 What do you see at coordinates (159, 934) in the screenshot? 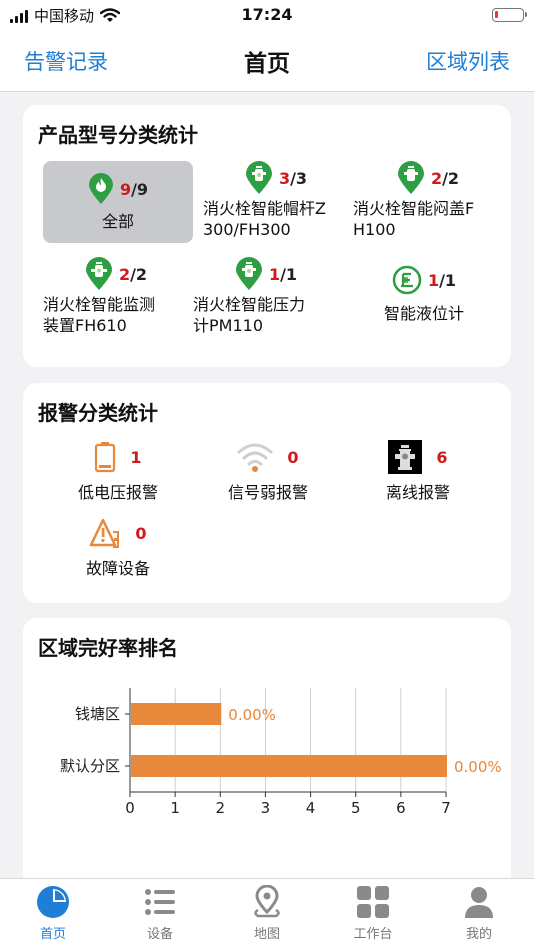
I see `tab-label: 设备` at bounding box center [159, 934].